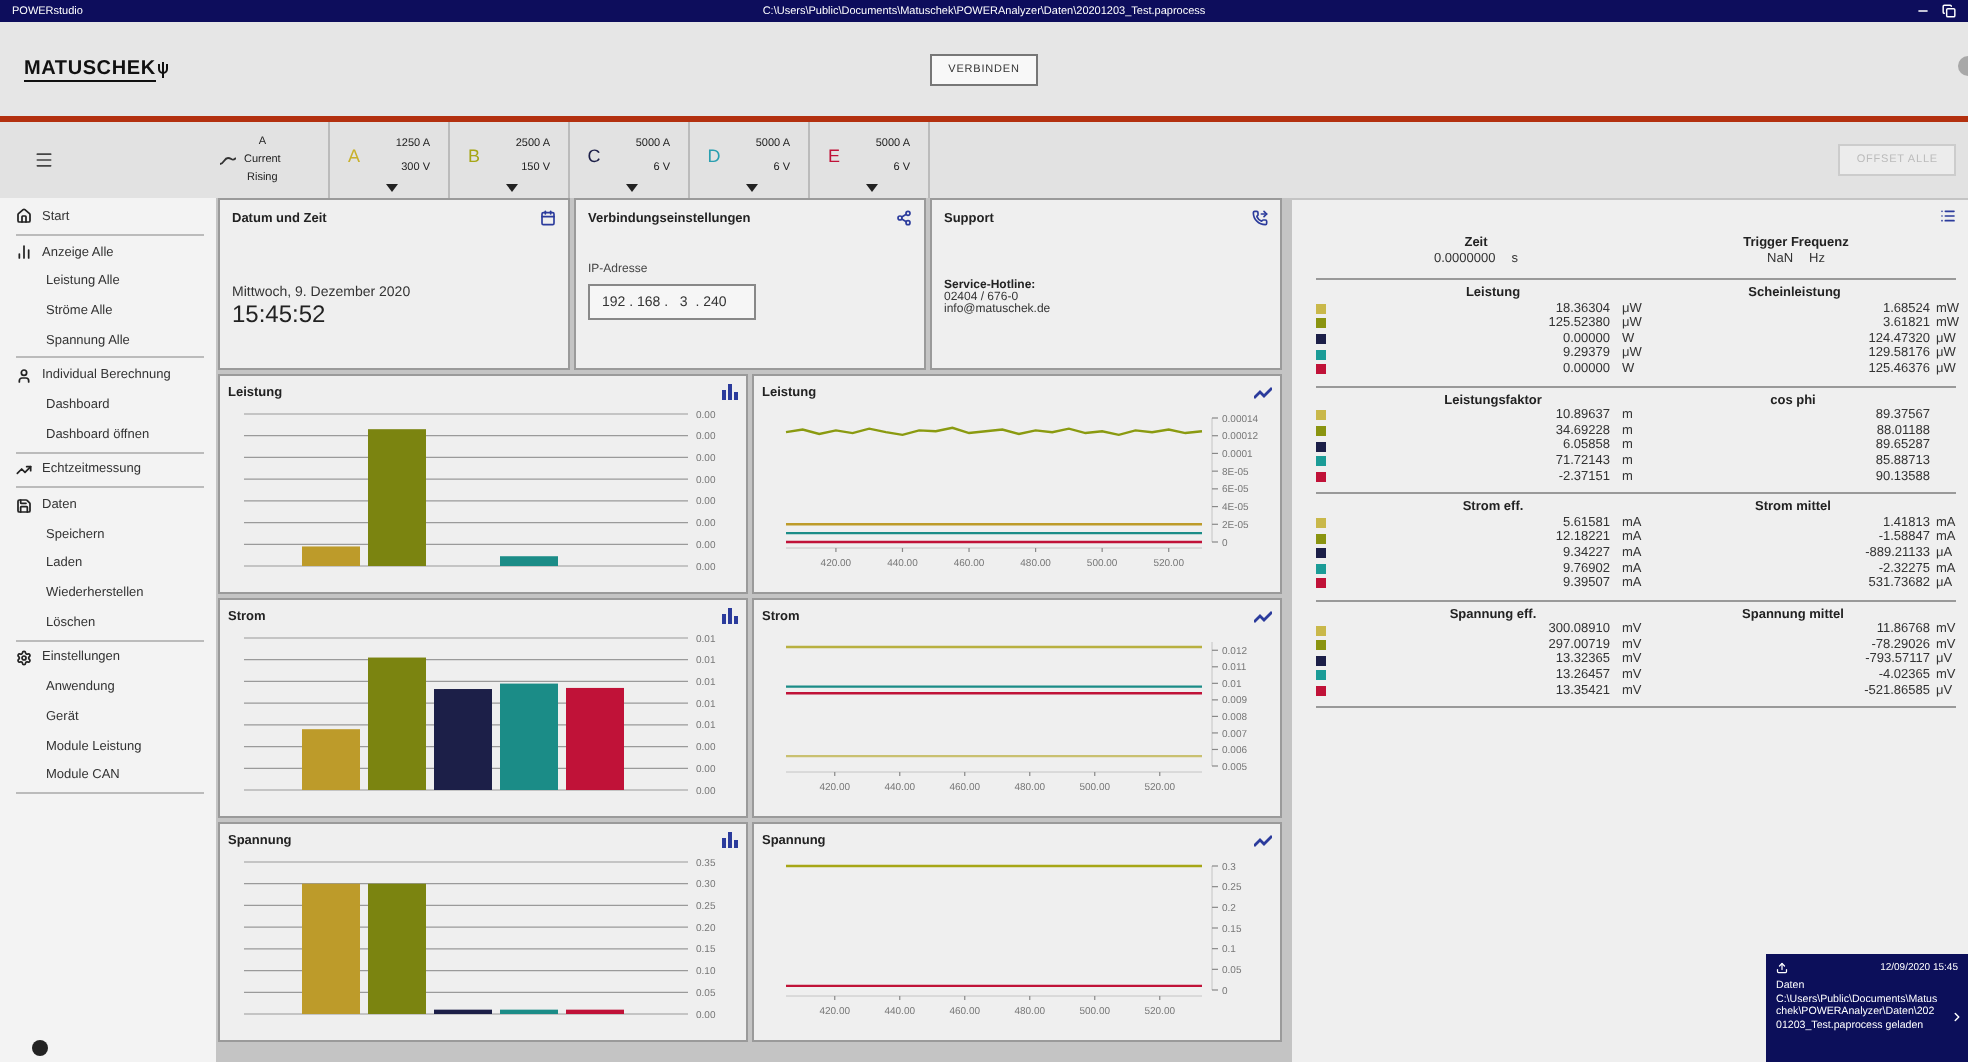 Image resolution: width=1968 pixels, height=1062 pixels. I want to click on channel-letter: B, so click(473, 155).